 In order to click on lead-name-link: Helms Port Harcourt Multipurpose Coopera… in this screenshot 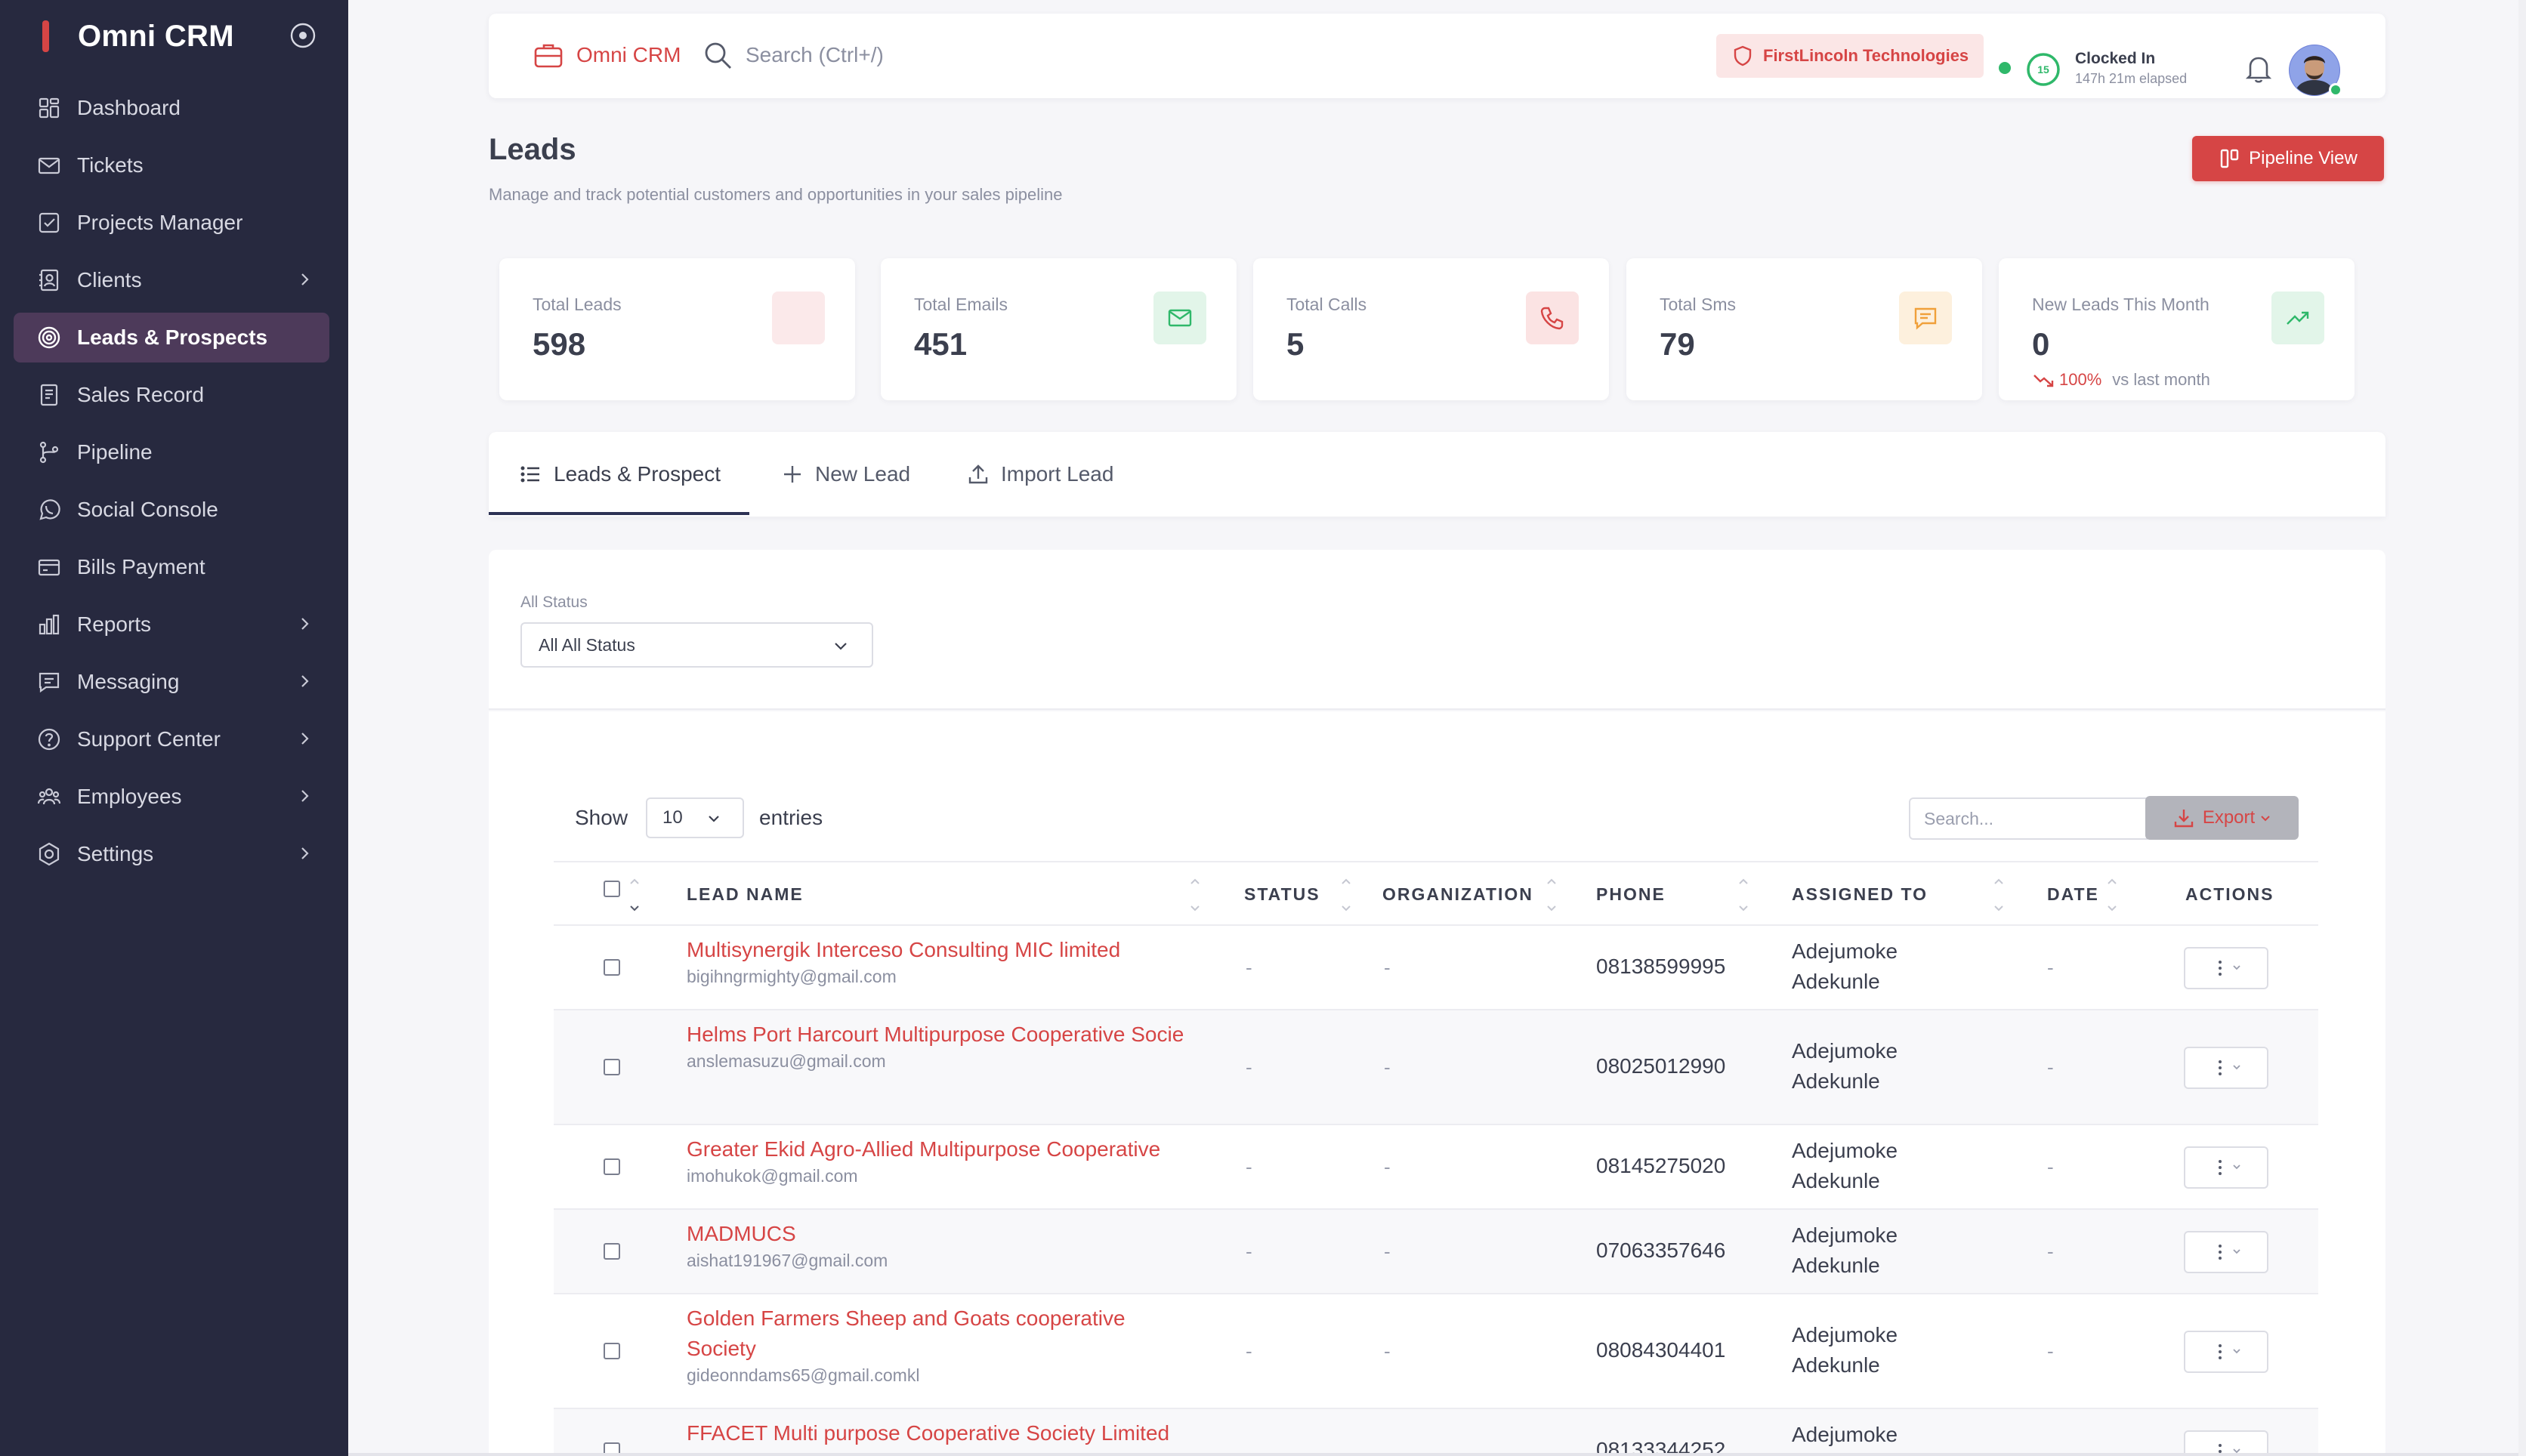, I will do `click(943, 1035)`.